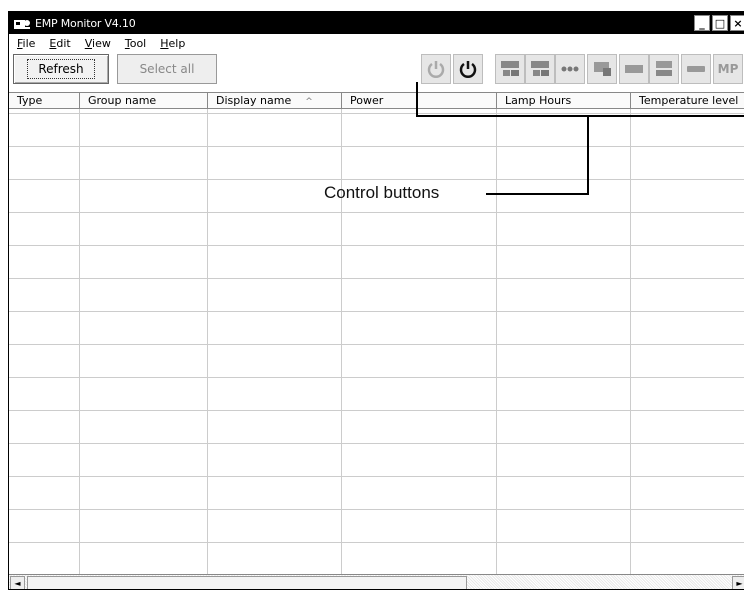 The image size is (744, 590). Describe the element at coordinates (468, 69) in the screenshot. I see `power-off-icon` at that location.